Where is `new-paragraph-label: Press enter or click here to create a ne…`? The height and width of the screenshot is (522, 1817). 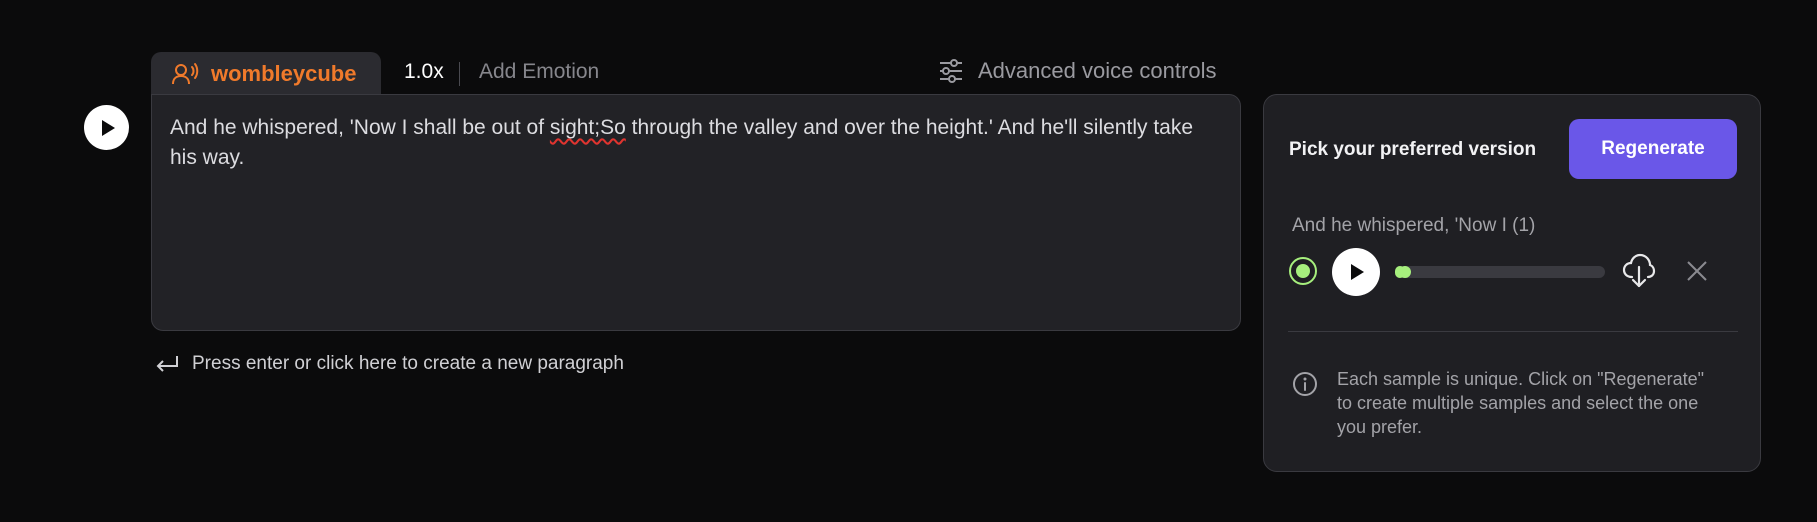
new-paragraph-label: Press enter or click here to create a ne… is located at coordinates (408, 363).